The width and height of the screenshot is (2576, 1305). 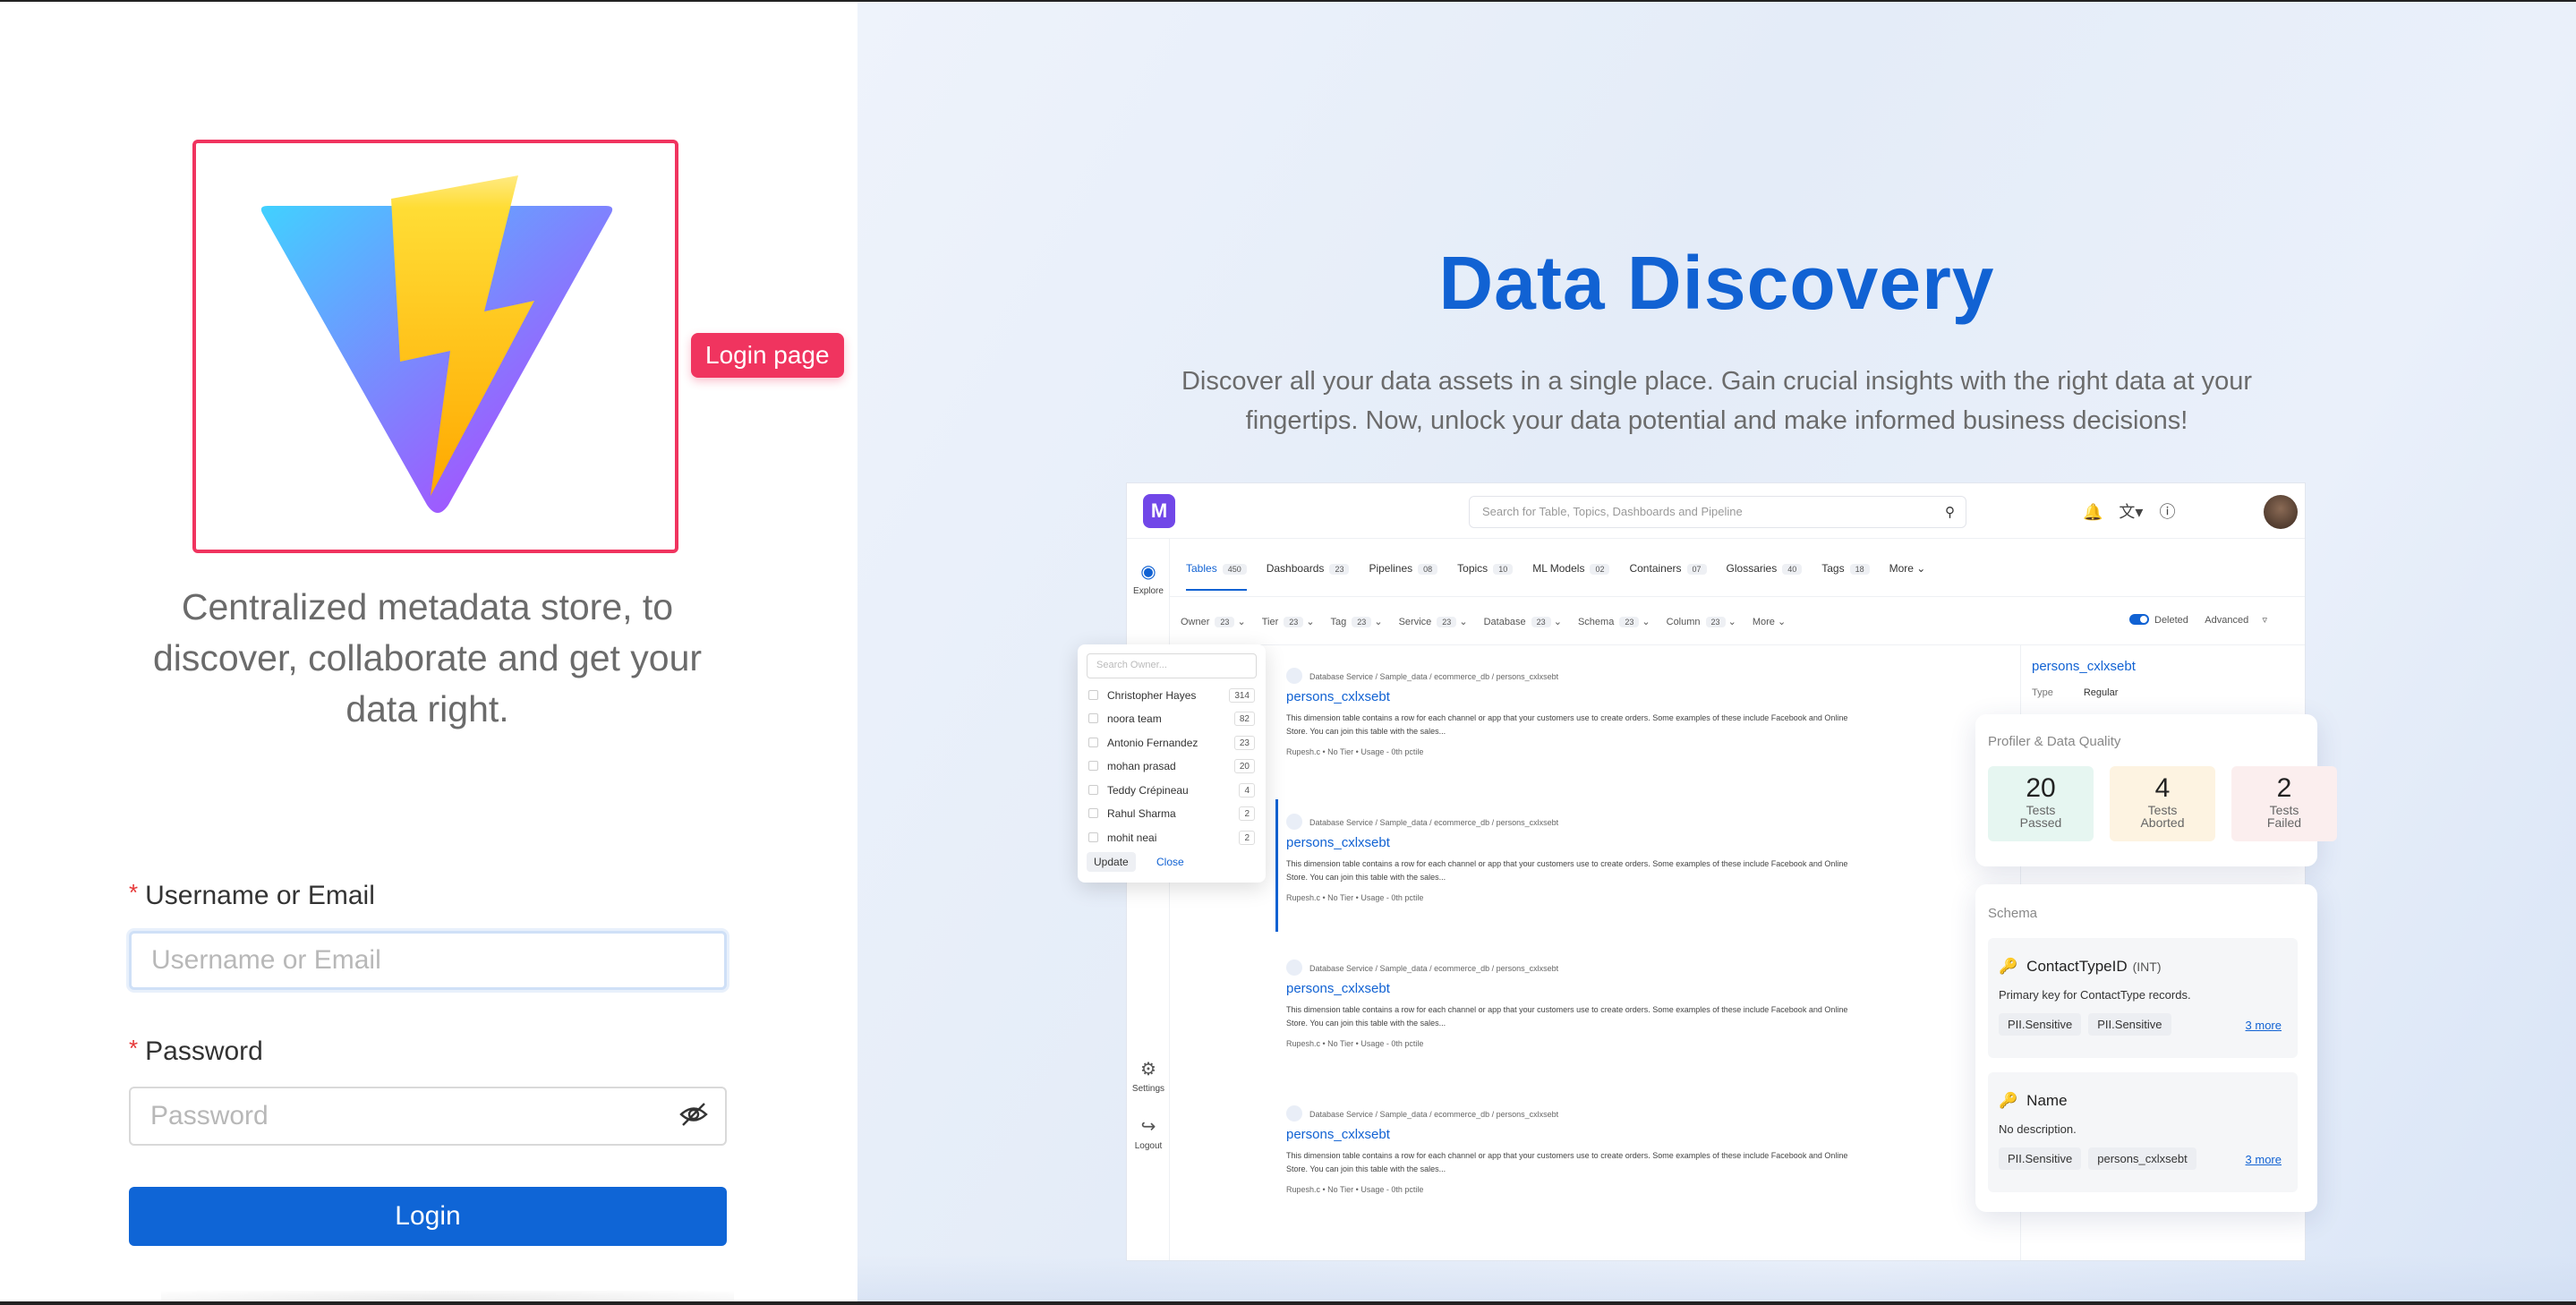 What do you see at coordinates (1403, 575) in the screenshot?
I see `tab-pipelines: Pipelines 08` at bounding box center [1403, 575].